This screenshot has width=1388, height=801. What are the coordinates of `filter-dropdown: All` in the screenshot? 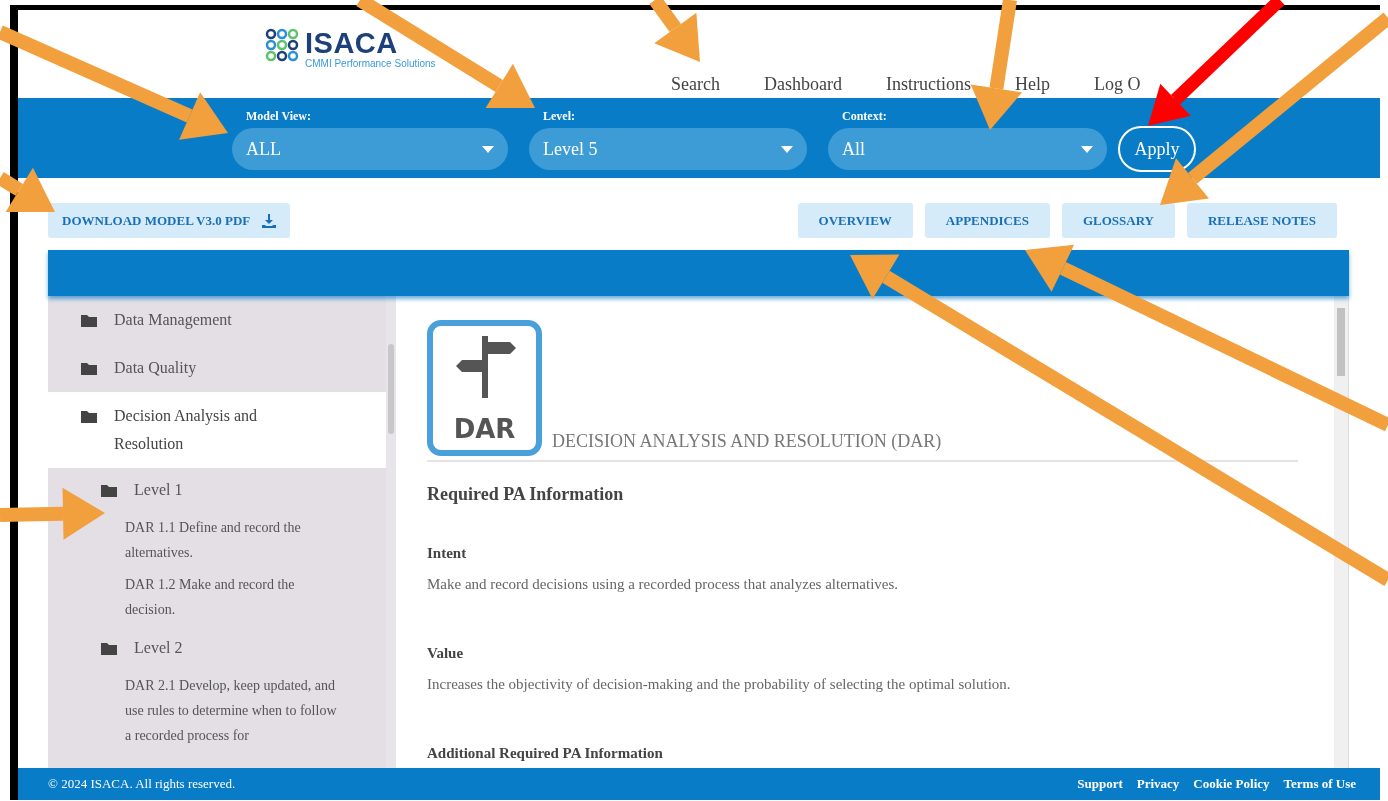 It's located at (967, 149).